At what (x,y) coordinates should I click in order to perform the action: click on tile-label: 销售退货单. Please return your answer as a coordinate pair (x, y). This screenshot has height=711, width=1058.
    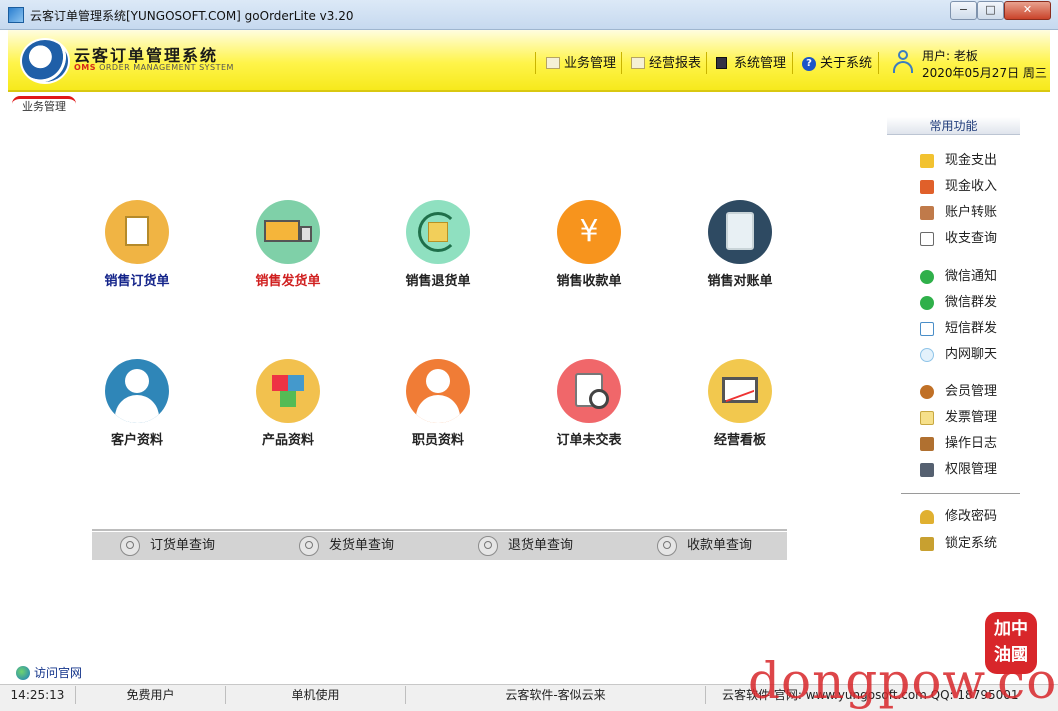
    Looking at the image, I should click on (438, 281).